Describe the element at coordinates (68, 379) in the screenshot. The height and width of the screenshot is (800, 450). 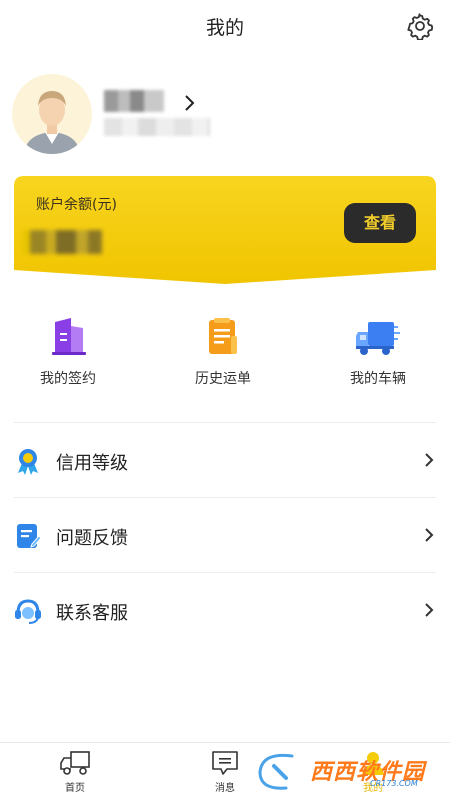
I see `quick-action-label: 我的签约` at that location.